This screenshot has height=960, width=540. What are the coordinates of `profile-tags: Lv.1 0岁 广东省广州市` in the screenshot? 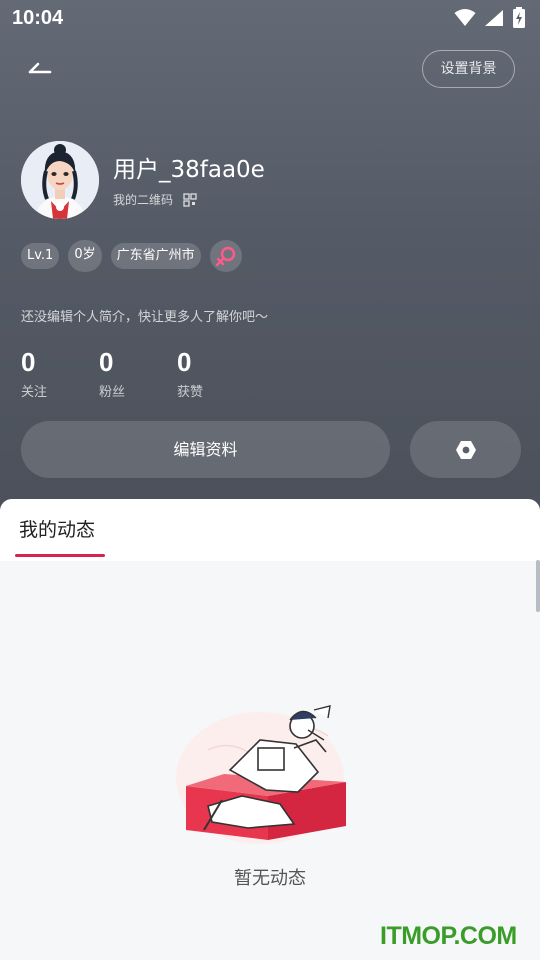 It's located at (131, 256).